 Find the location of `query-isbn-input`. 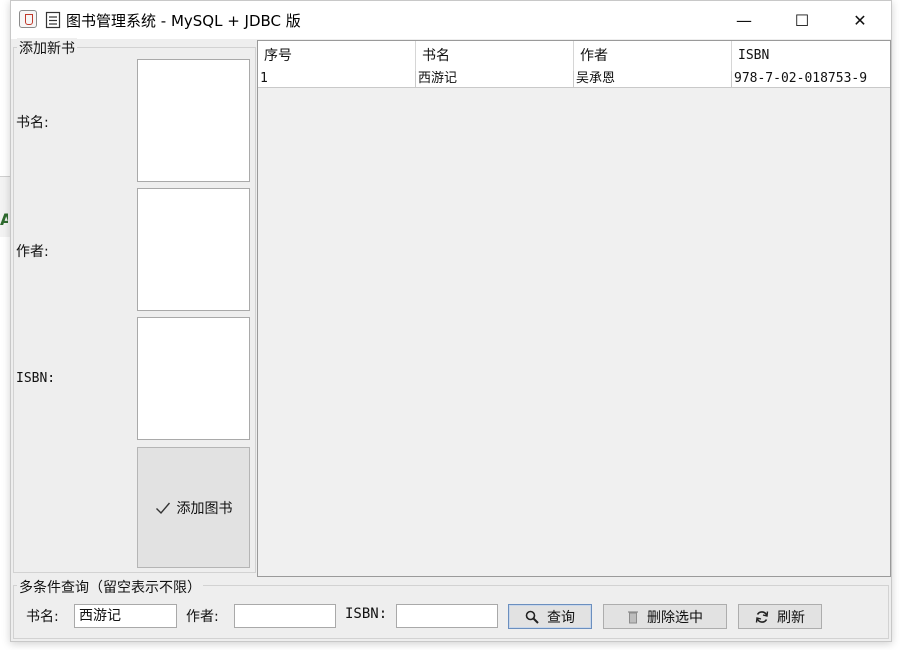

query-isbn-input is located at coordinates (447, 616).